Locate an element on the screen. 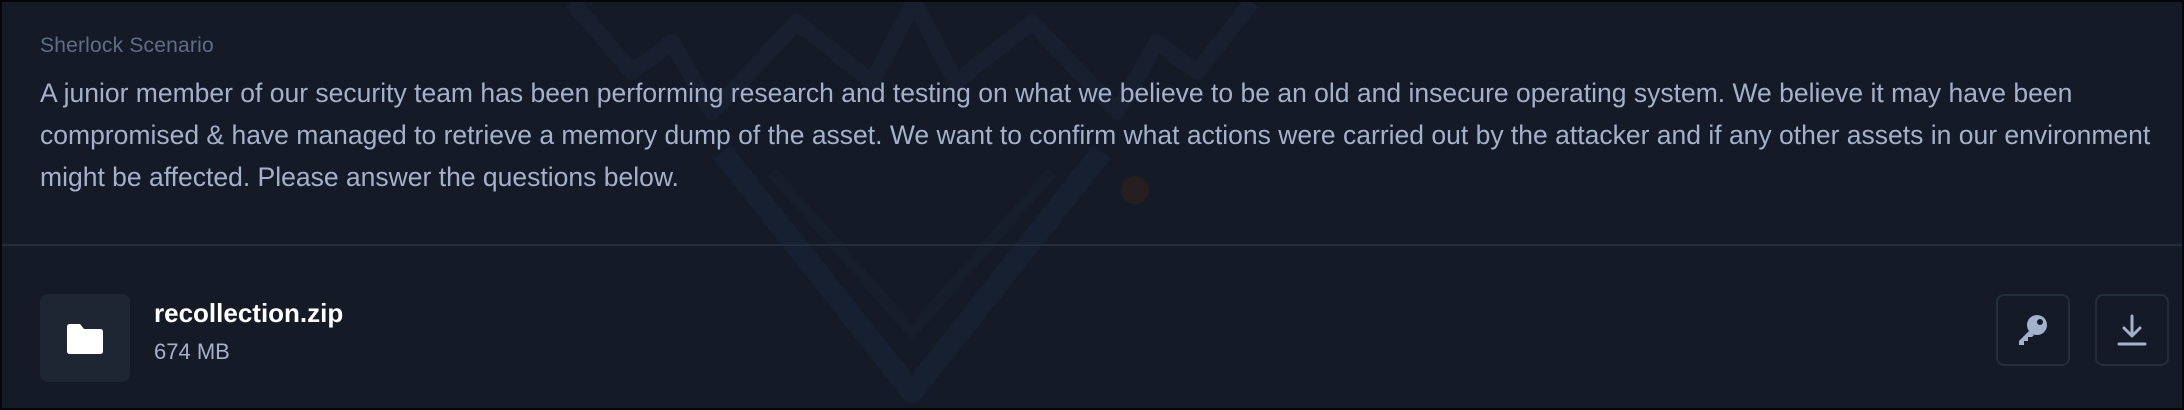 Image resolution: width=2184 pixels, height=410 pixels. key-button is located at coordinates (2033, 330).